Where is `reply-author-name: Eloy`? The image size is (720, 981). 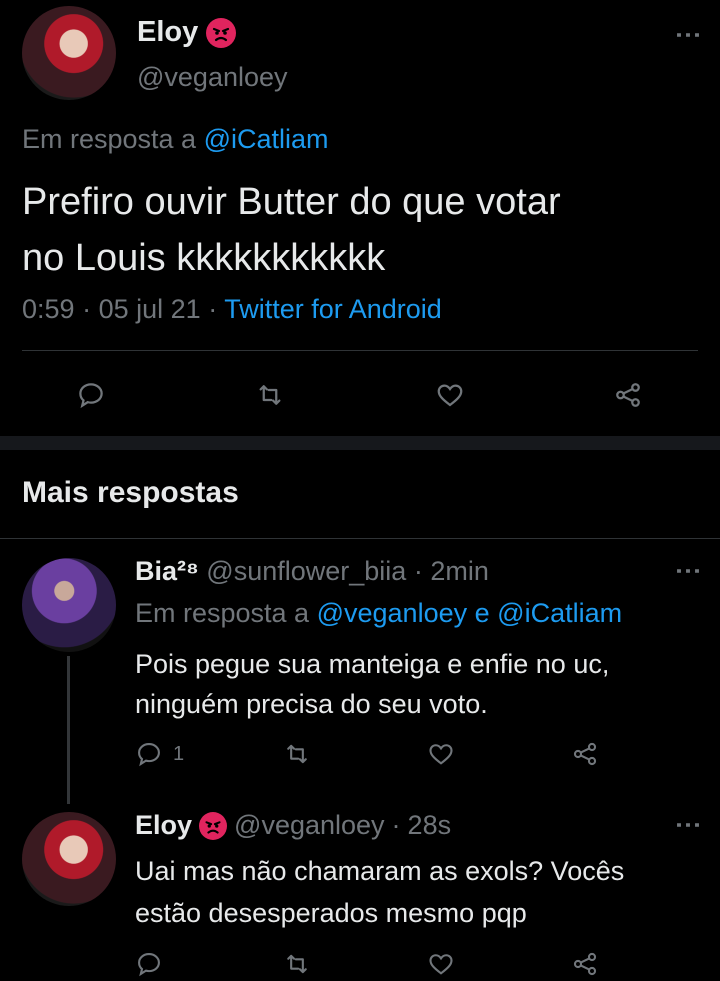 reply-author-name: Eloy is located at coordinates (163, 825).